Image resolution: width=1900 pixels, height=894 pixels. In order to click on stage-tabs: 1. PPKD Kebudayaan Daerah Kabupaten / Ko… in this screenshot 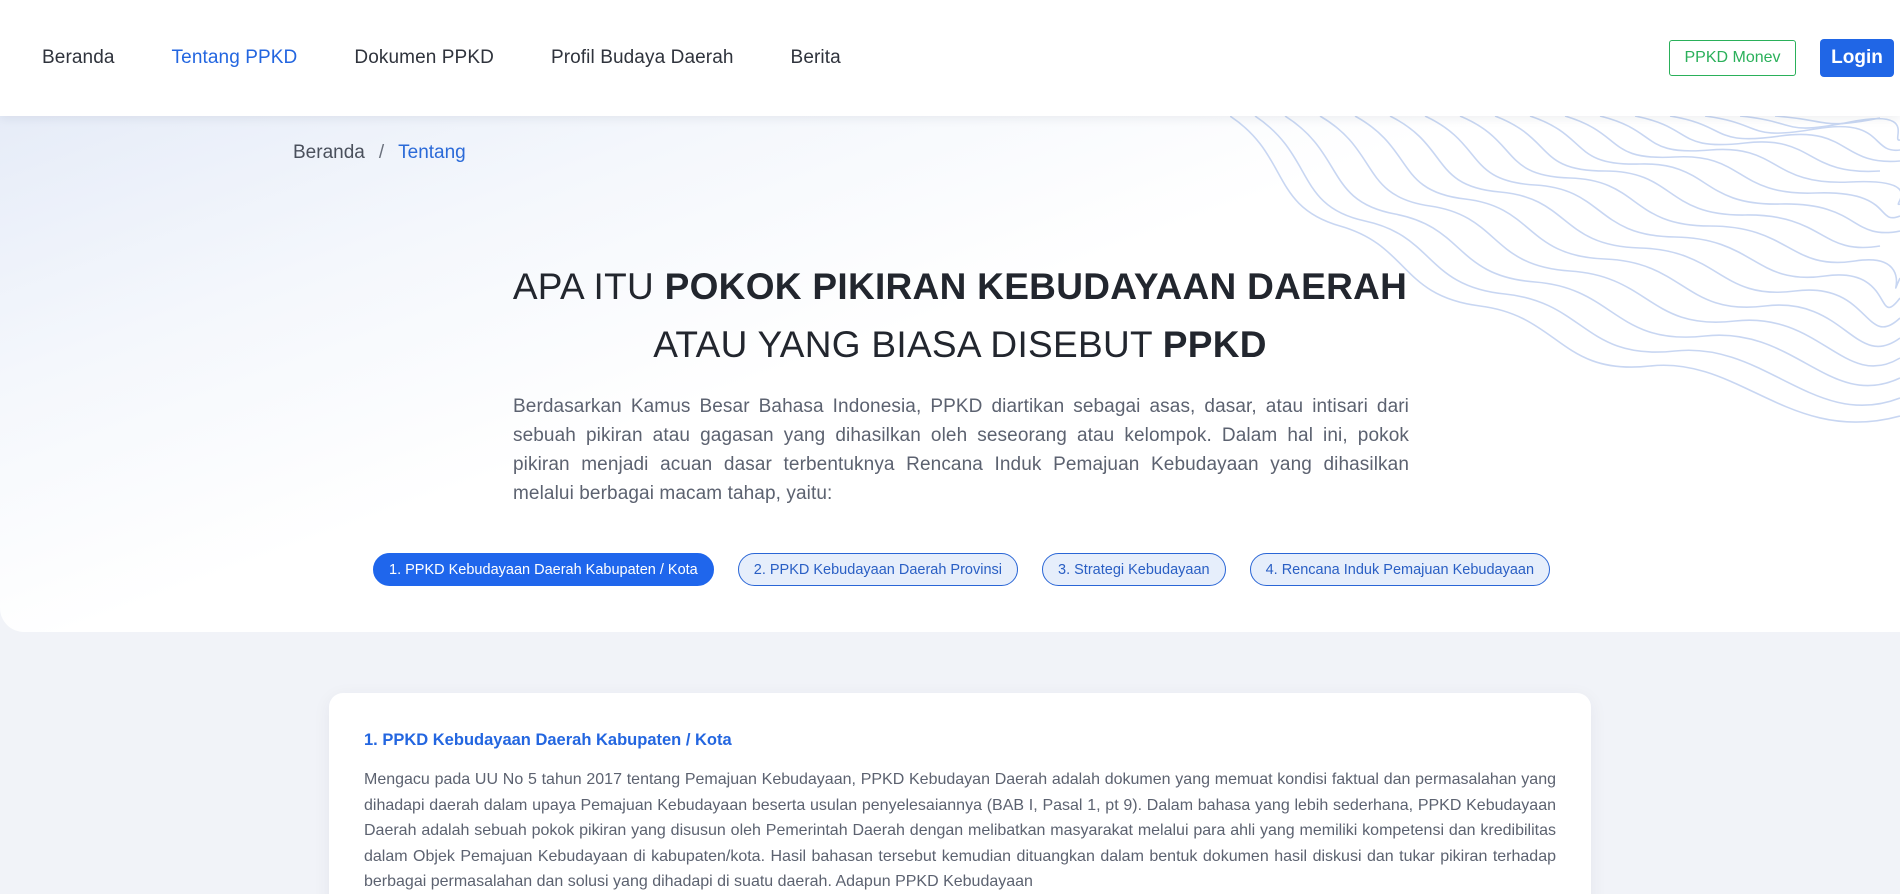, I will do `click(973, 569)`.